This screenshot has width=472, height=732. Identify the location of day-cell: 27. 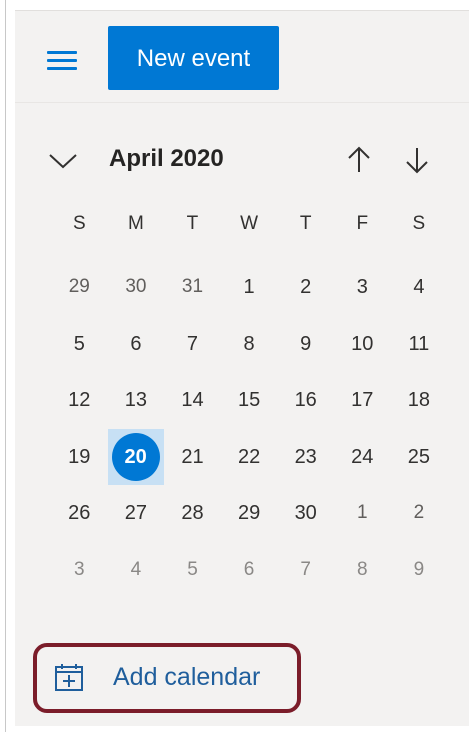
(136, 513).